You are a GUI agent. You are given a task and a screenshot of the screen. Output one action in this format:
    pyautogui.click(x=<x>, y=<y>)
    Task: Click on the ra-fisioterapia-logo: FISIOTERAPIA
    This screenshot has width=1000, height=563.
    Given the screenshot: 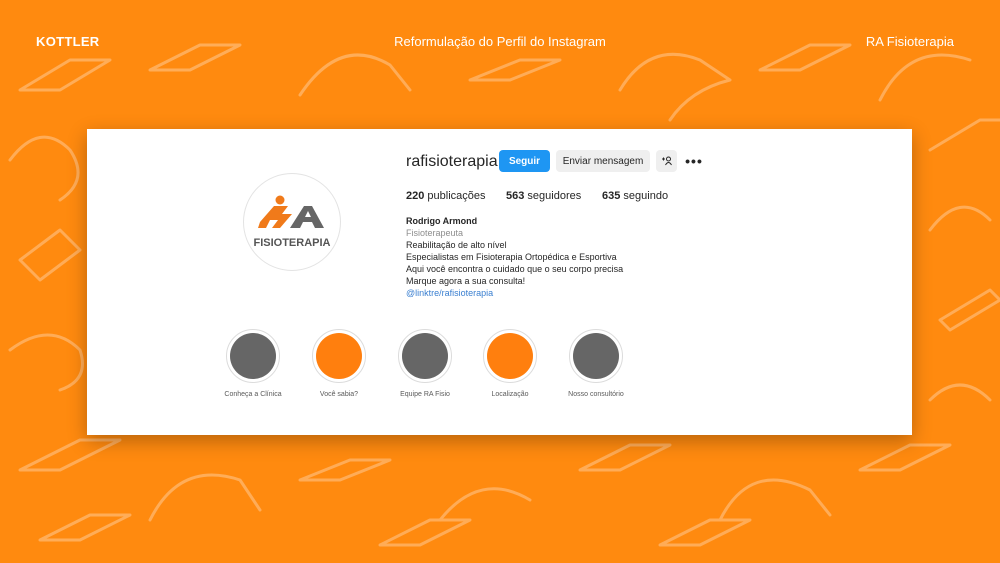 What is the action you would take?
    pyautogui.click(x=292, y=222)
    